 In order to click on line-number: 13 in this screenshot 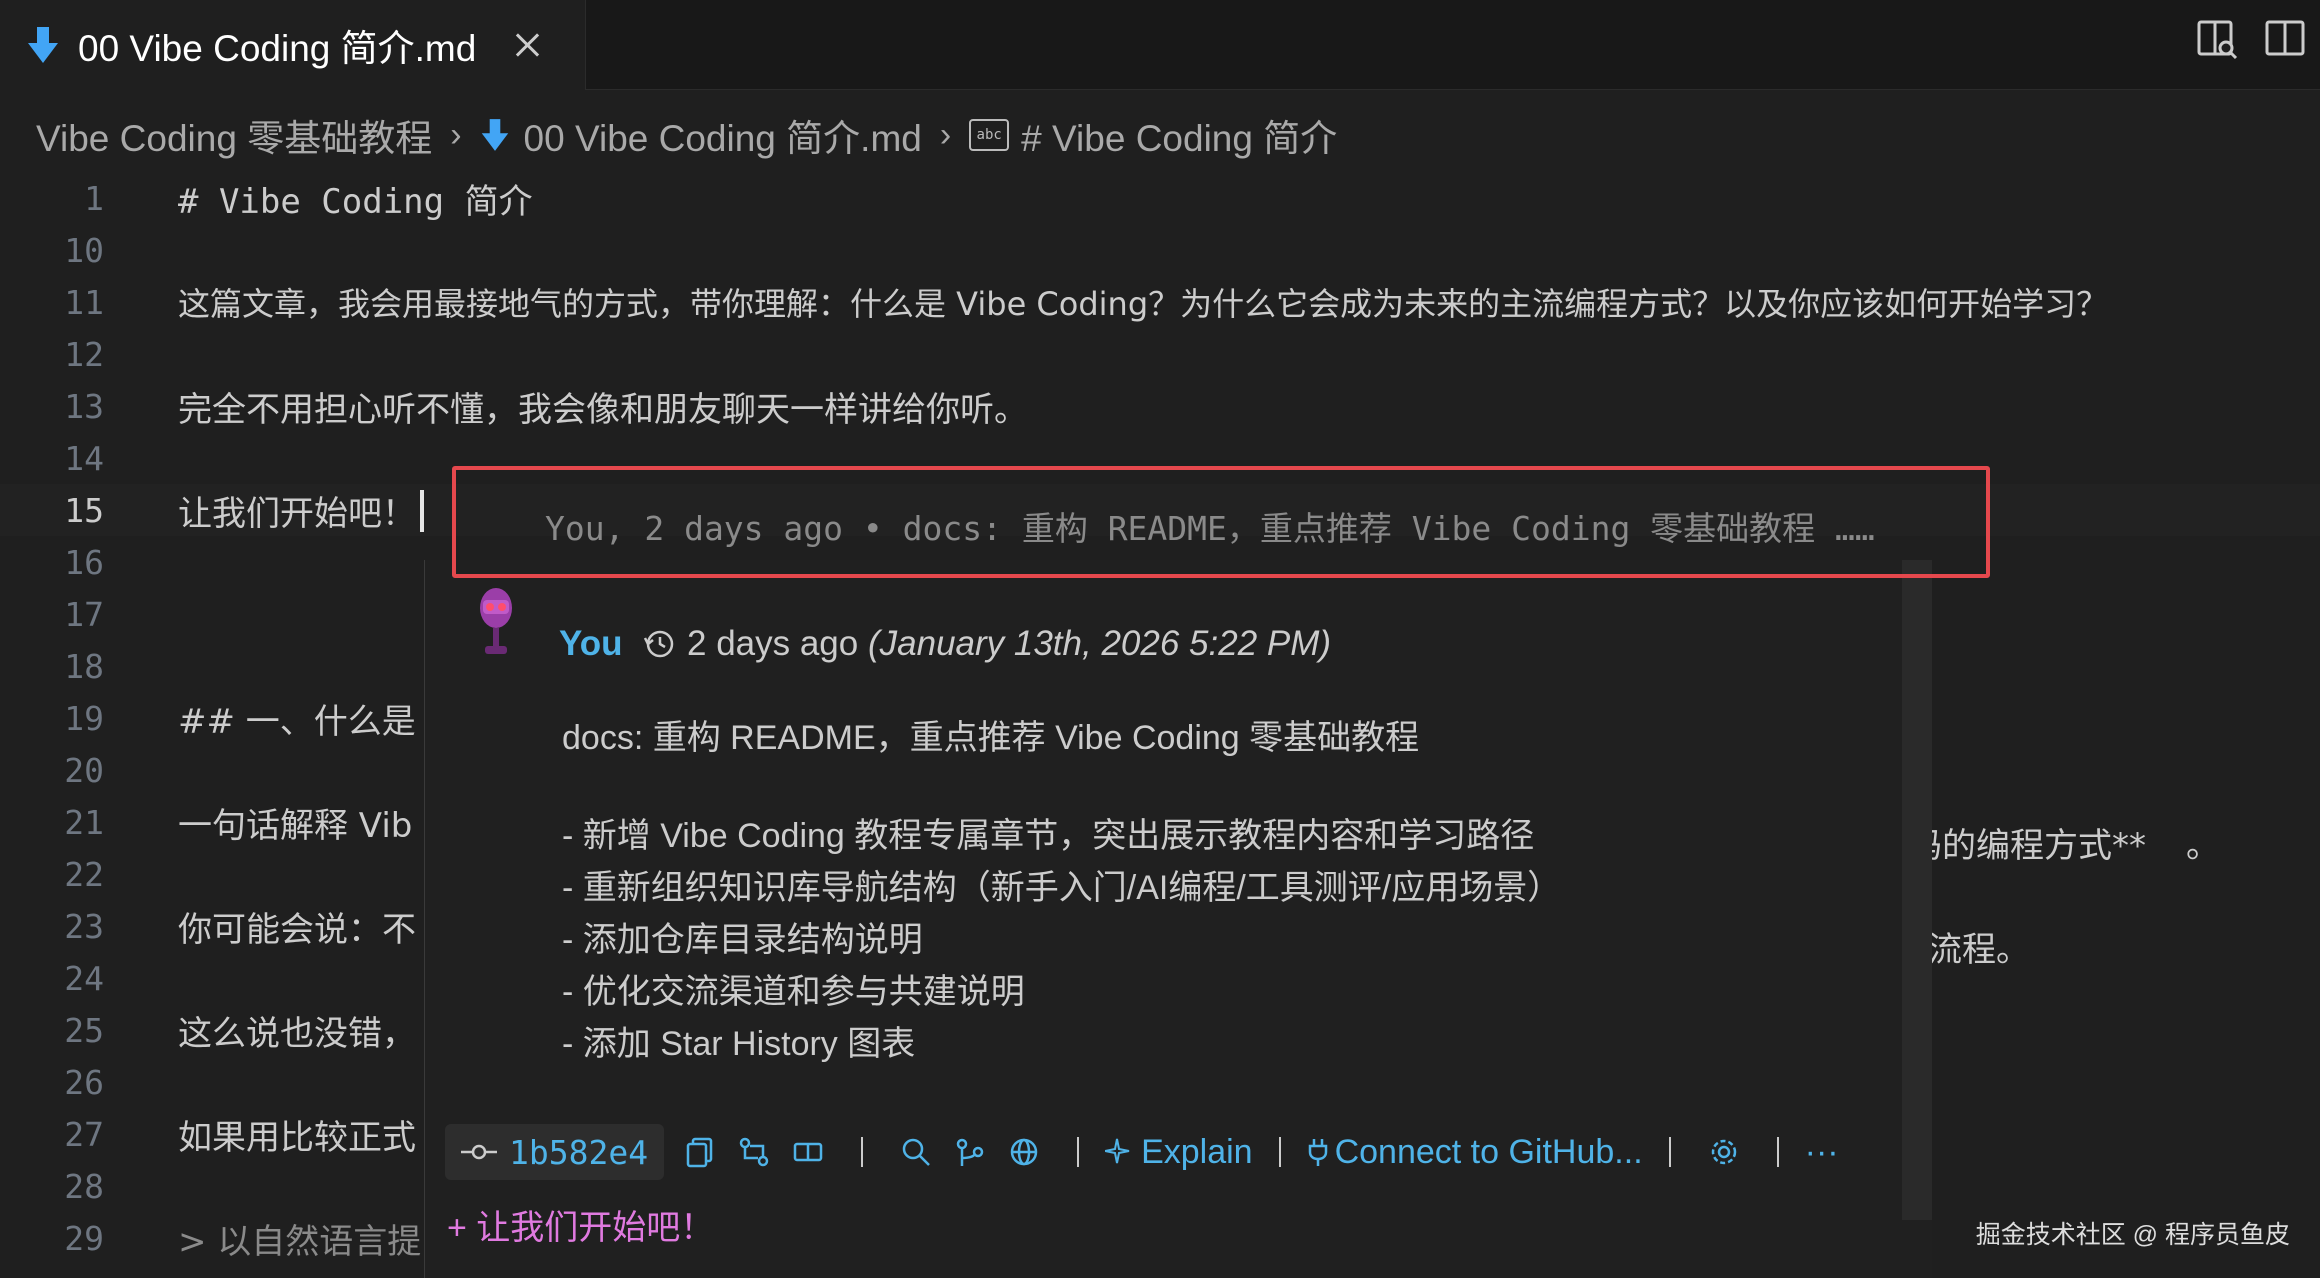, I will do `click(84, 406)`.